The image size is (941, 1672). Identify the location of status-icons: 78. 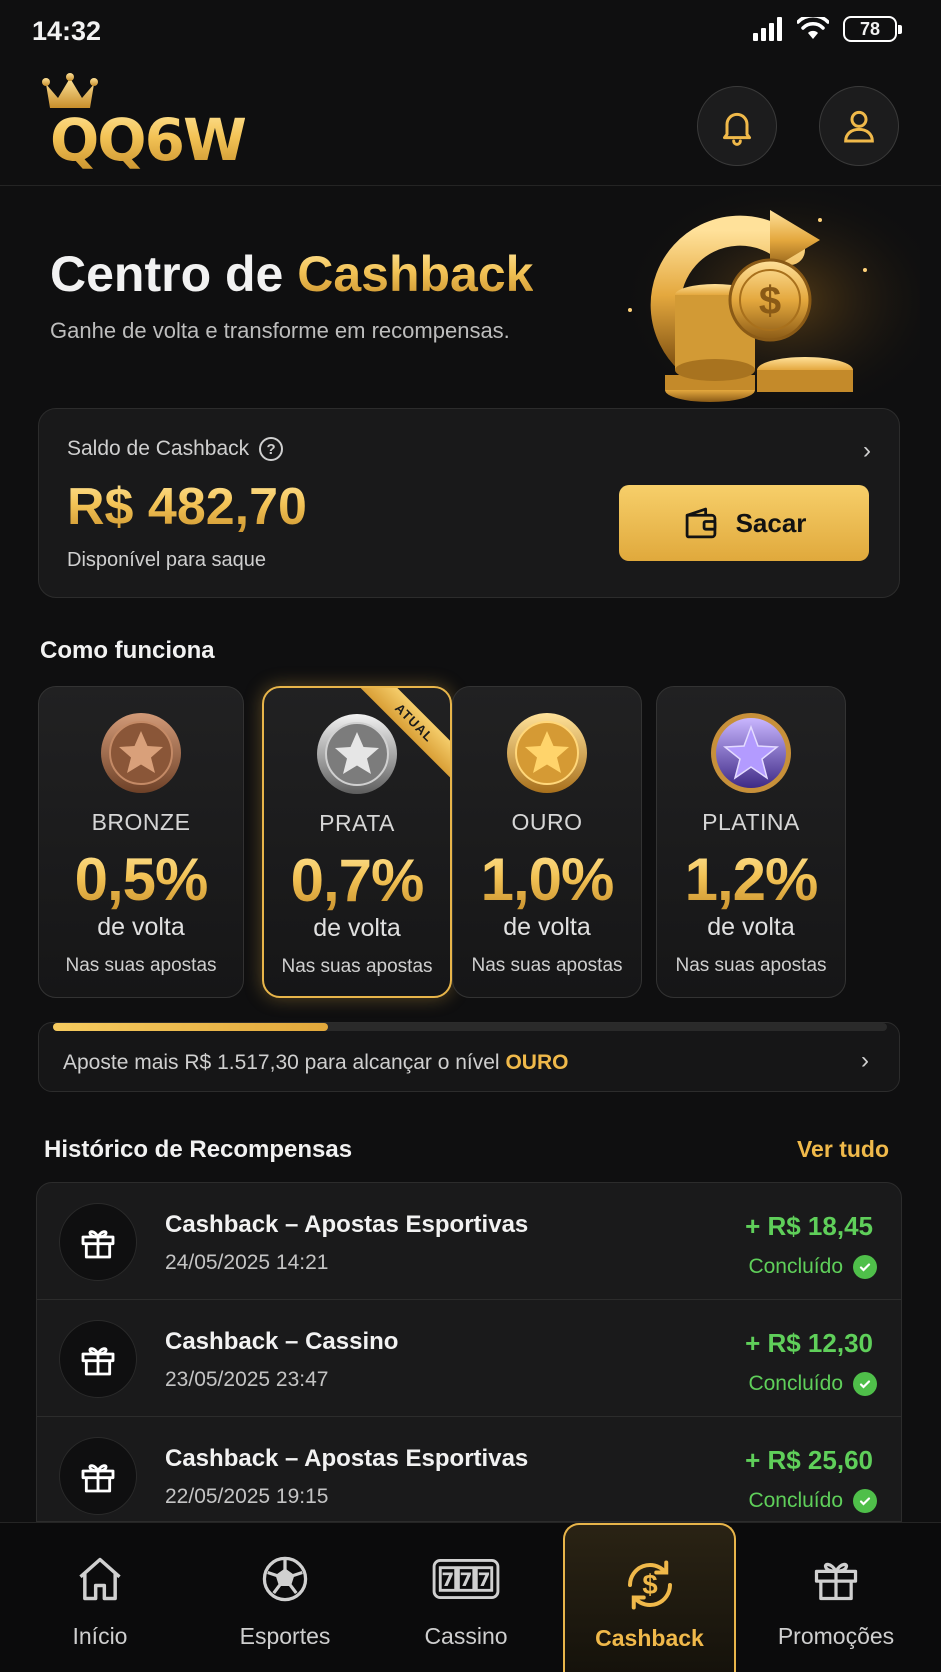
(827, 29).